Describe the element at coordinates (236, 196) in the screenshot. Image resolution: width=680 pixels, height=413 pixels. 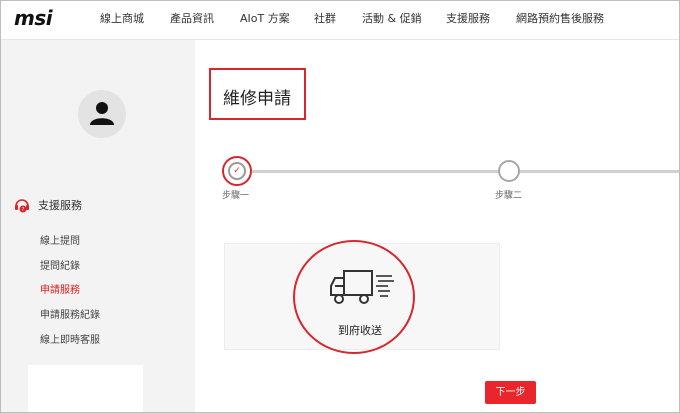
I see `step-1-label: 步驟一` at that location.